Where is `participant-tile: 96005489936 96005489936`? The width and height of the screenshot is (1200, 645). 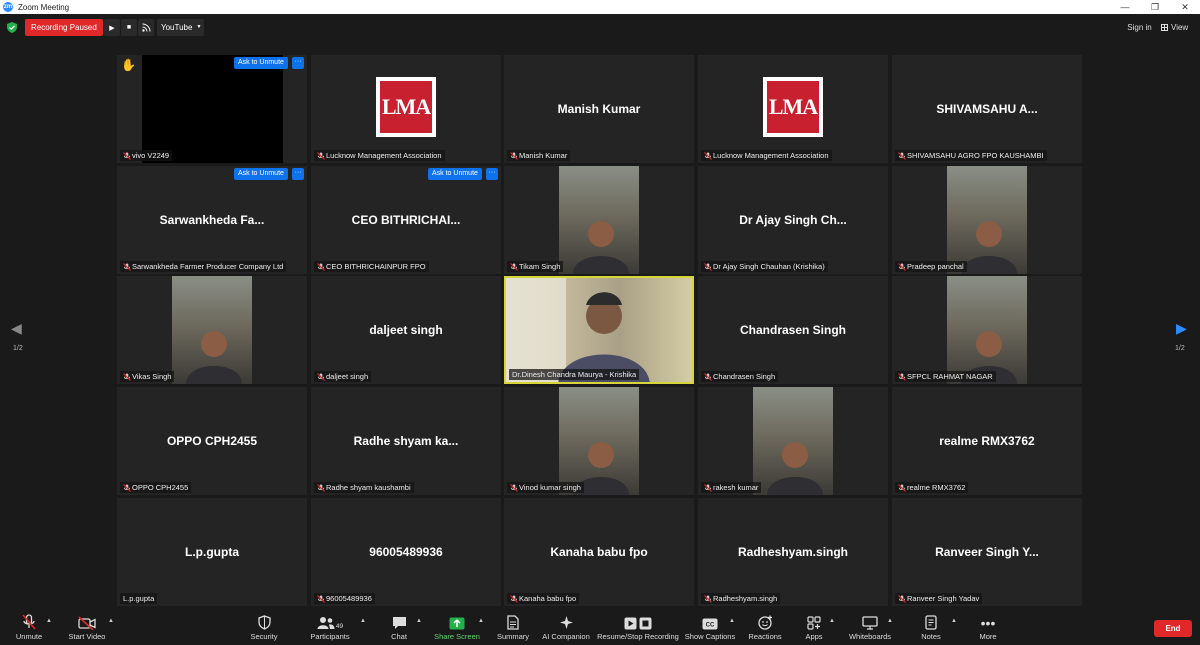 participant-tile: 96005489936 96005489936 is located at coordinates (406, 552).